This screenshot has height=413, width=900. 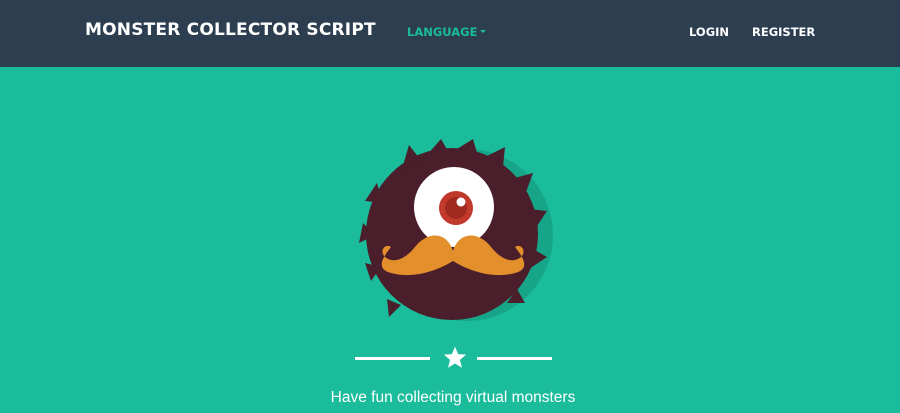 I want to click on register-link: REGISTER, so click(x=783, y=32).